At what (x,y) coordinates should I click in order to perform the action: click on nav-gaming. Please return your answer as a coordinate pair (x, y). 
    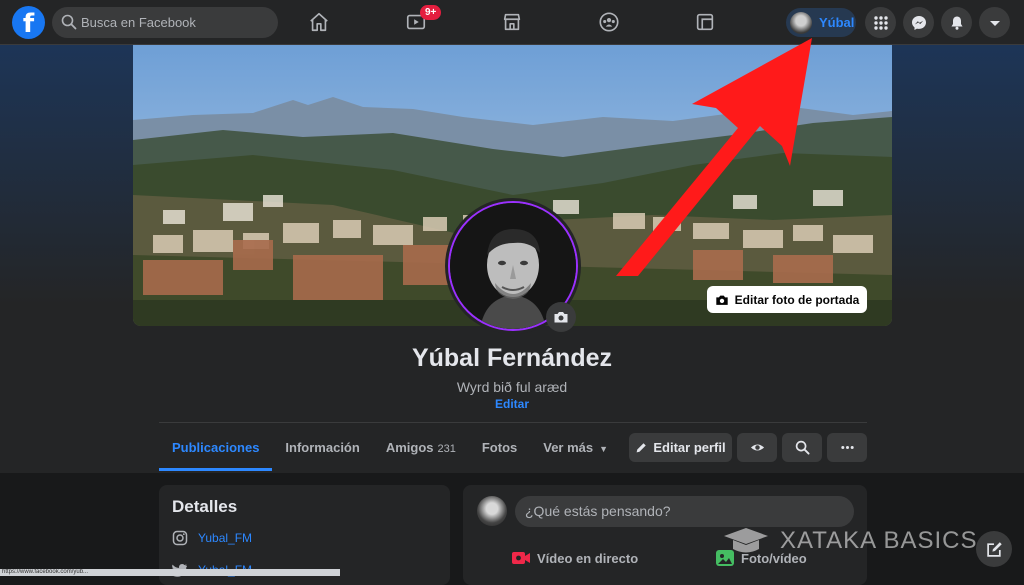
    Looking at the image, I should click on (705, 22).